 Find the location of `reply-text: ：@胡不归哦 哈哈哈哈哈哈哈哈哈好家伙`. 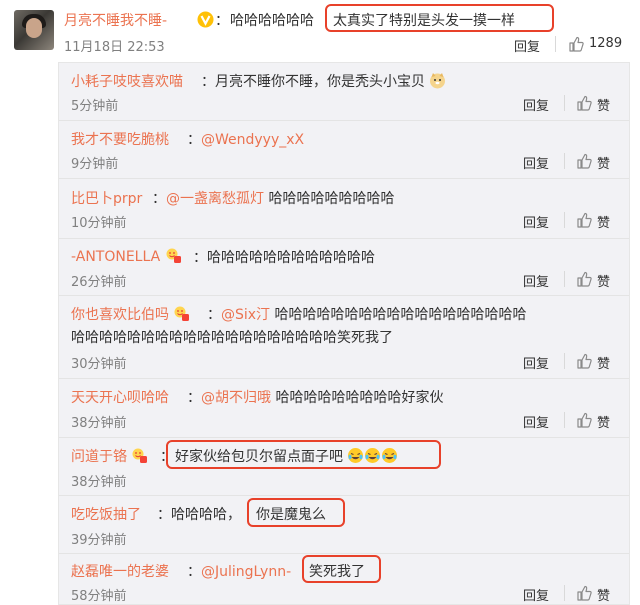

reply-text: ：@胡不归哦 哈哈哈哈哈哈哈哈哈好家伙 is located at coordinates (315, 398).